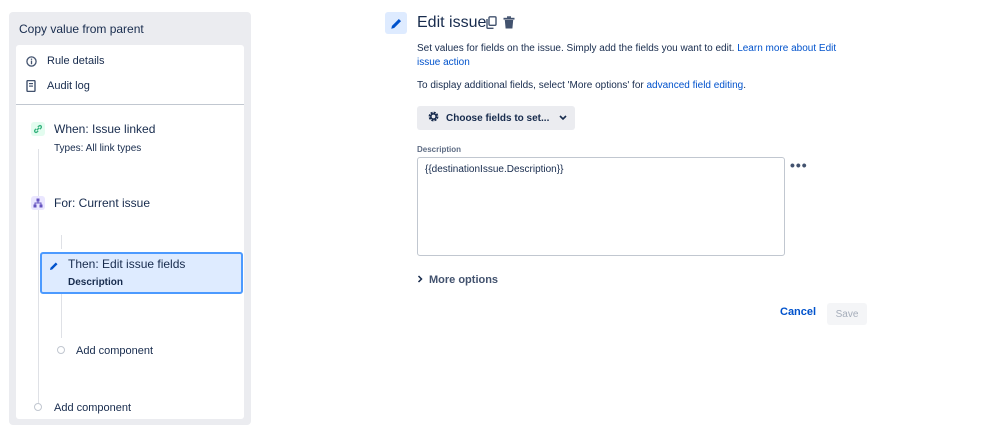 This screenshot has width=999, height=436. What do you see at coordinates (799, 165) in the screenshot?
I see `field-more-actions-button: •••` at bounding box center [799, 165].